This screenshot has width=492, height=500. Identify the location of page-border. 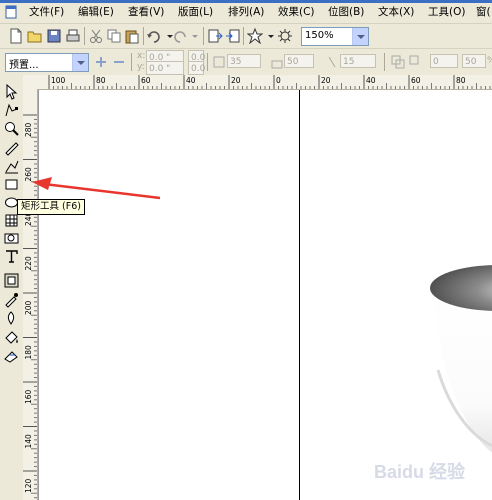
(38, 295).